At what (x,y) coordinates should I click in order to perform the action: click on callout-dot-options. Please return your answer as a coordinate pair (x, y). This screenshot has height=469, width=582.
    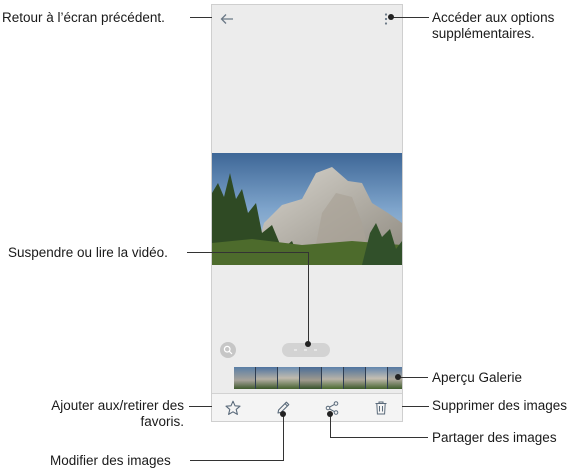
    Looking at the image, I should click on (391, 17).